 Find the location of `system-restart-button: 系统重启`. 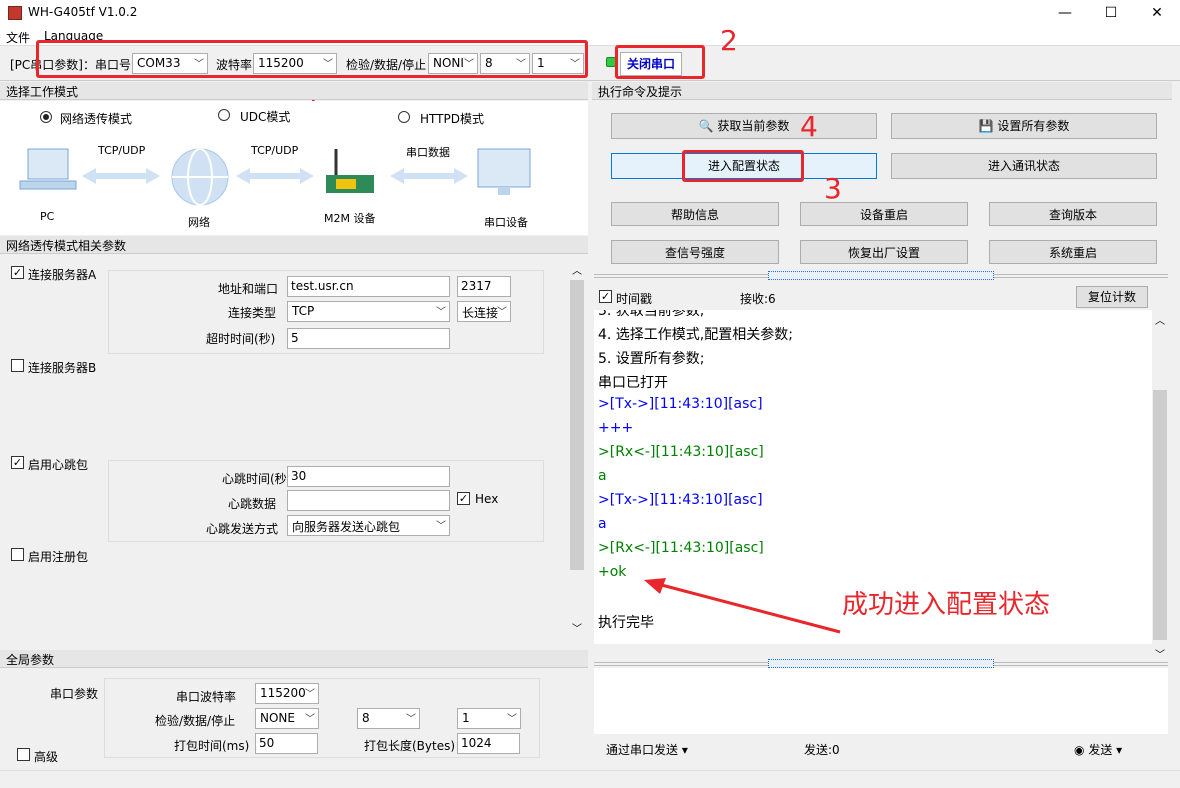

system-restart-button: 系统重启 is located at coordinates (1073, 252).